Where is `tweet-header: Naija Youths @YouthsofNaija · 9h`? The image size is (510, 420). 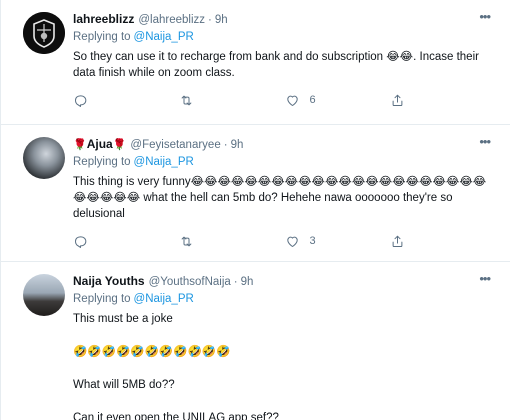 tweet-header: Naija Youths @YouthsofNaija · 9h is located at coordinates (284, 282).